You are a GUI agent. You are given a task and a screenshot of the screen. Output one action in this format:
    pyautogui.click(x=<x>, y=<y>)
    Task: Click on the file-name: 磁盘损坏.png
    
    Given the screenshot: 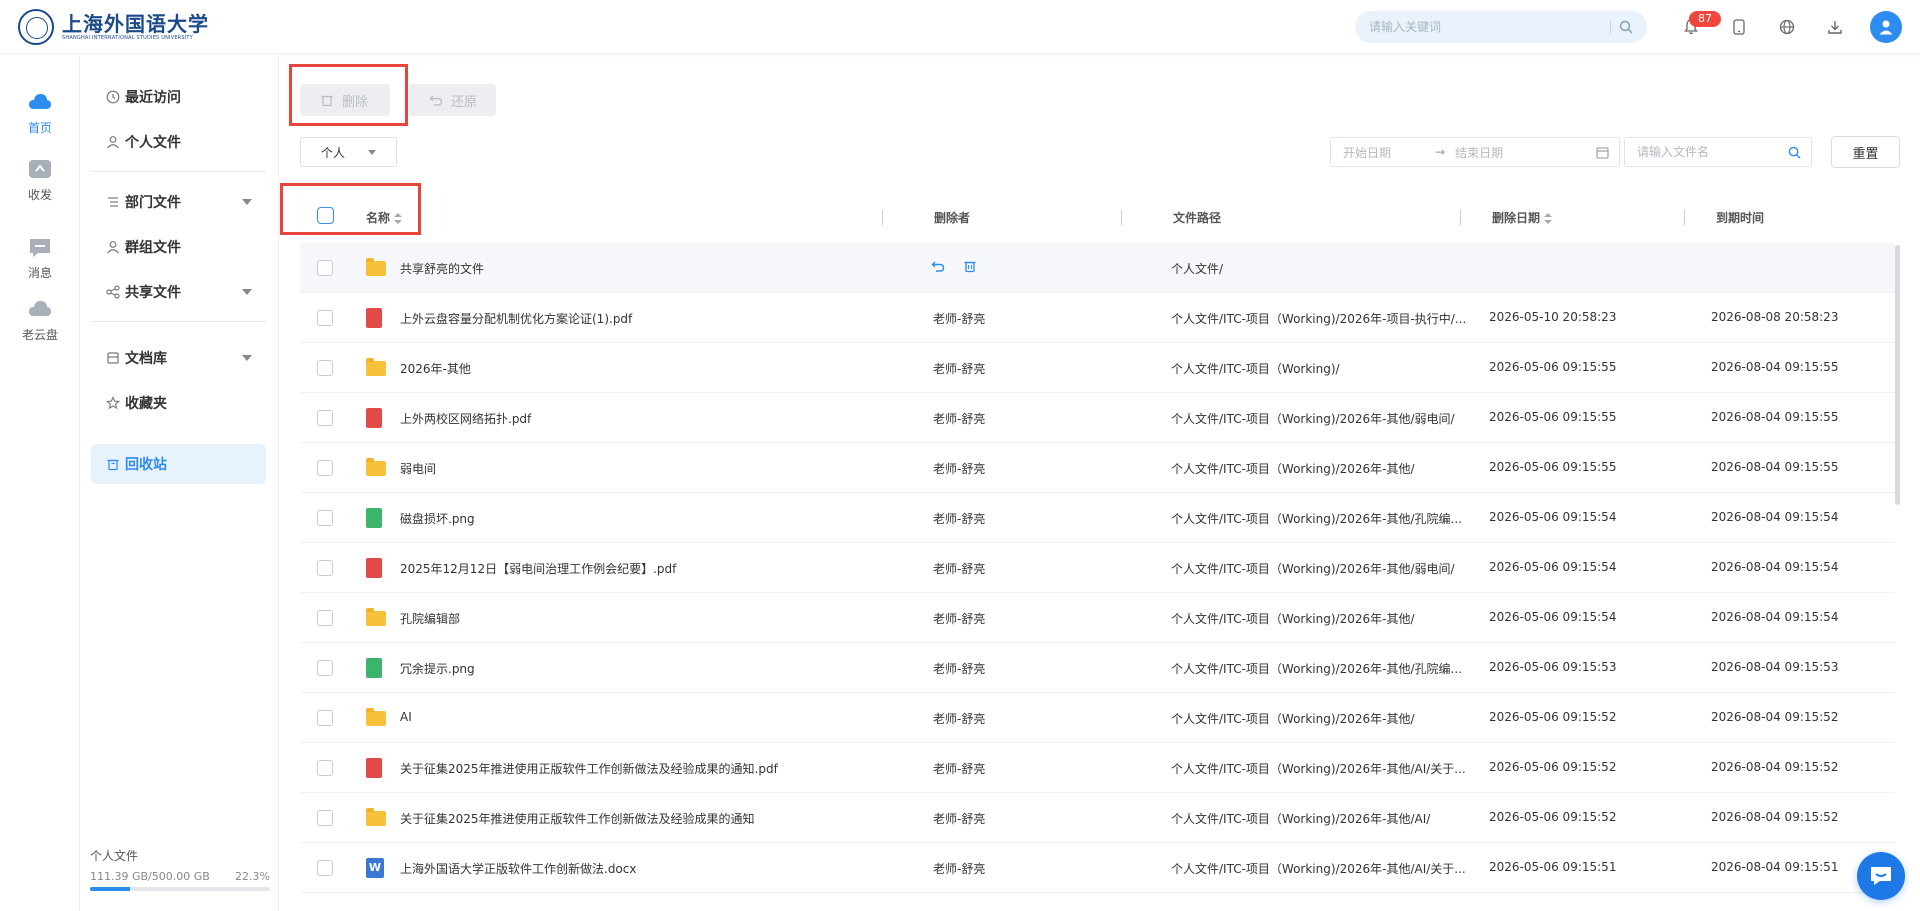 What is the action you would take?
    pyautogui.click(x=437, y=518)
    